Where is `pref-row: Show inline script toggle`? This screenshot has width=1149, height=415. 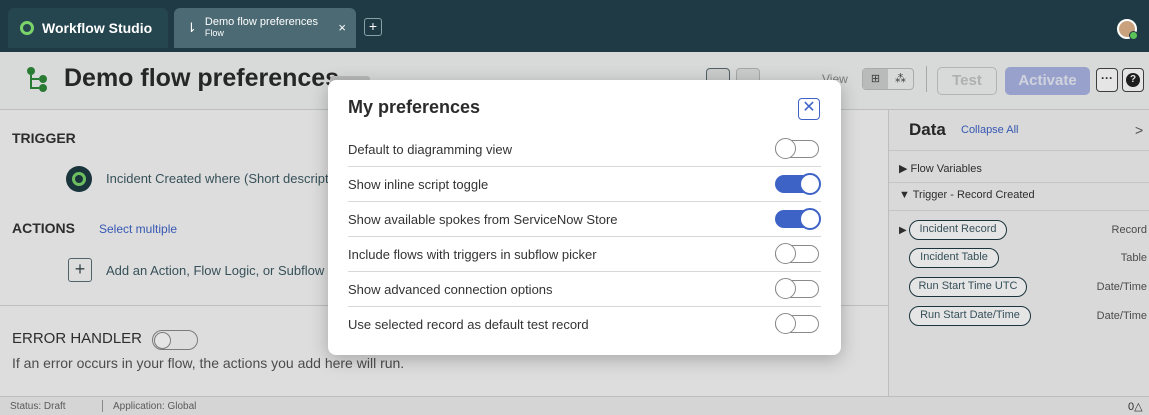
pref-row: Show inline script toggle is located at coordinates (584, 184).